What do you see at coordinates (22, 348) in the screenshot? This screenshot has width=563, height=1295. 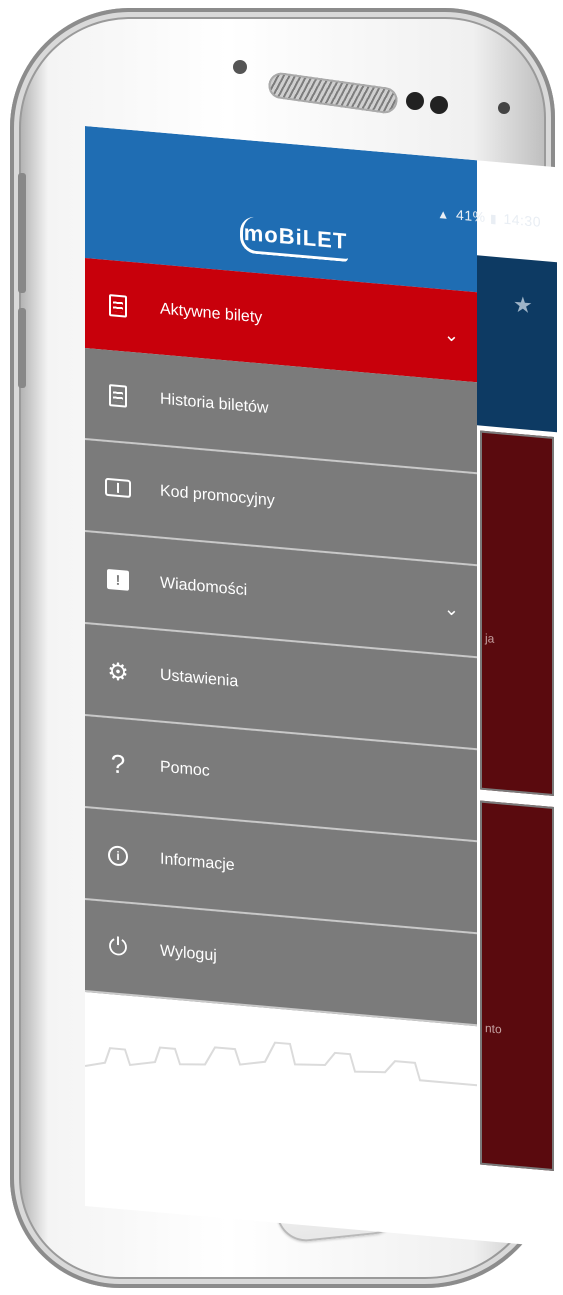 I see `power-button` at bounding box center [22, 348].